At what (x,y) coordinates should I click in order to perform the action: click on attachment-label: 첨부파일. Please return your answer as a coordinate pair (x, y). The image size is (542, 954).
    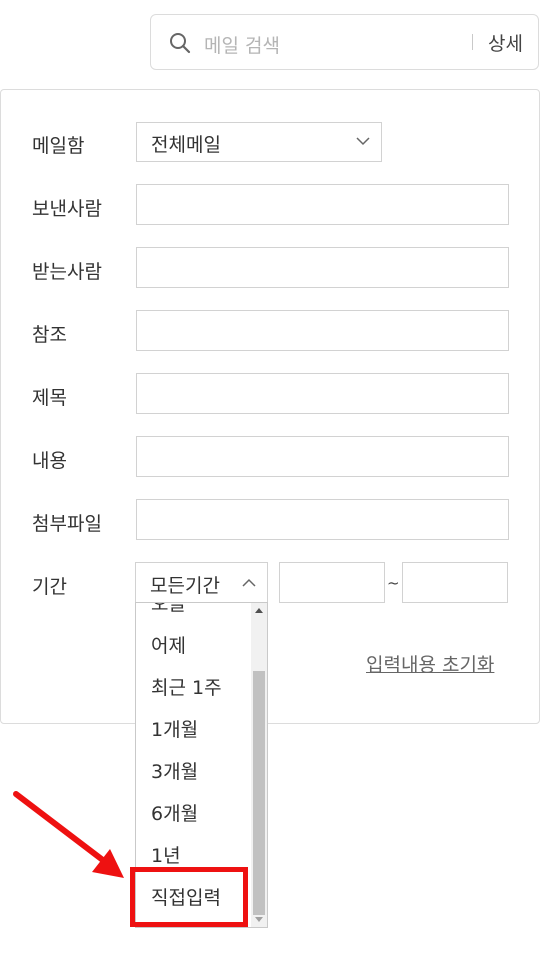
    Looking at the image, I should click on (67, 524).